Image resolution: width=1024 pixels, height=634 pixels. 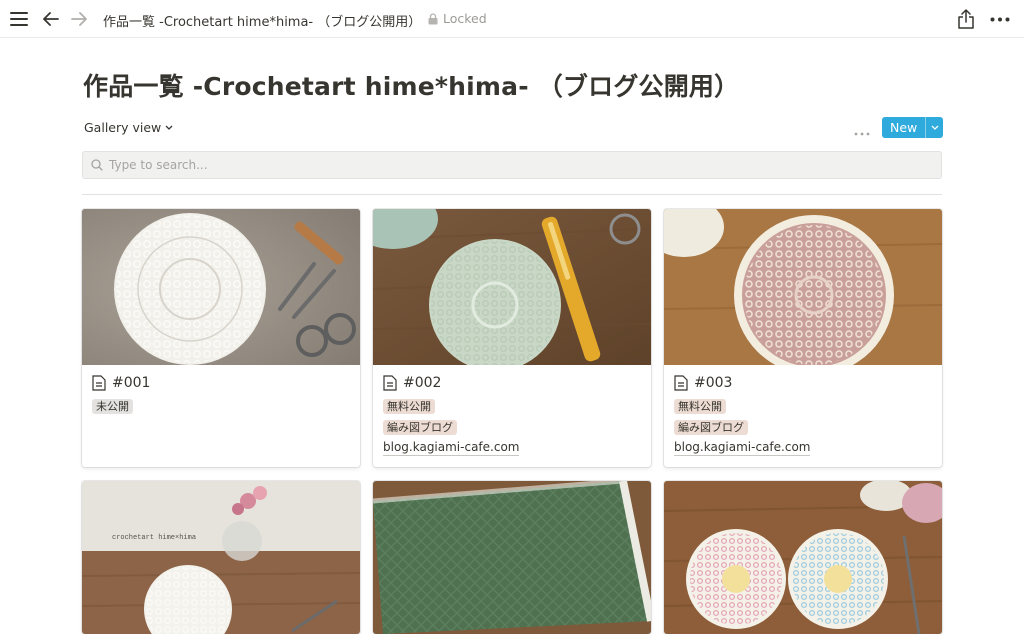 I want to click on card-title-row: #002, so click(x=512, y=383).